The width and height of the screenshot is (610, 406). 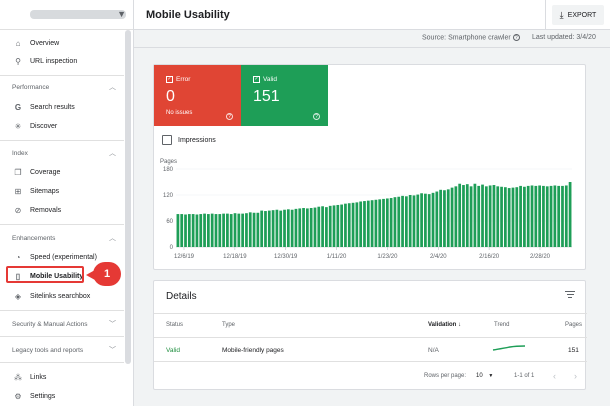 I want to click on sidebar-item-search-results: G Search results, so click(x=62, y=107).